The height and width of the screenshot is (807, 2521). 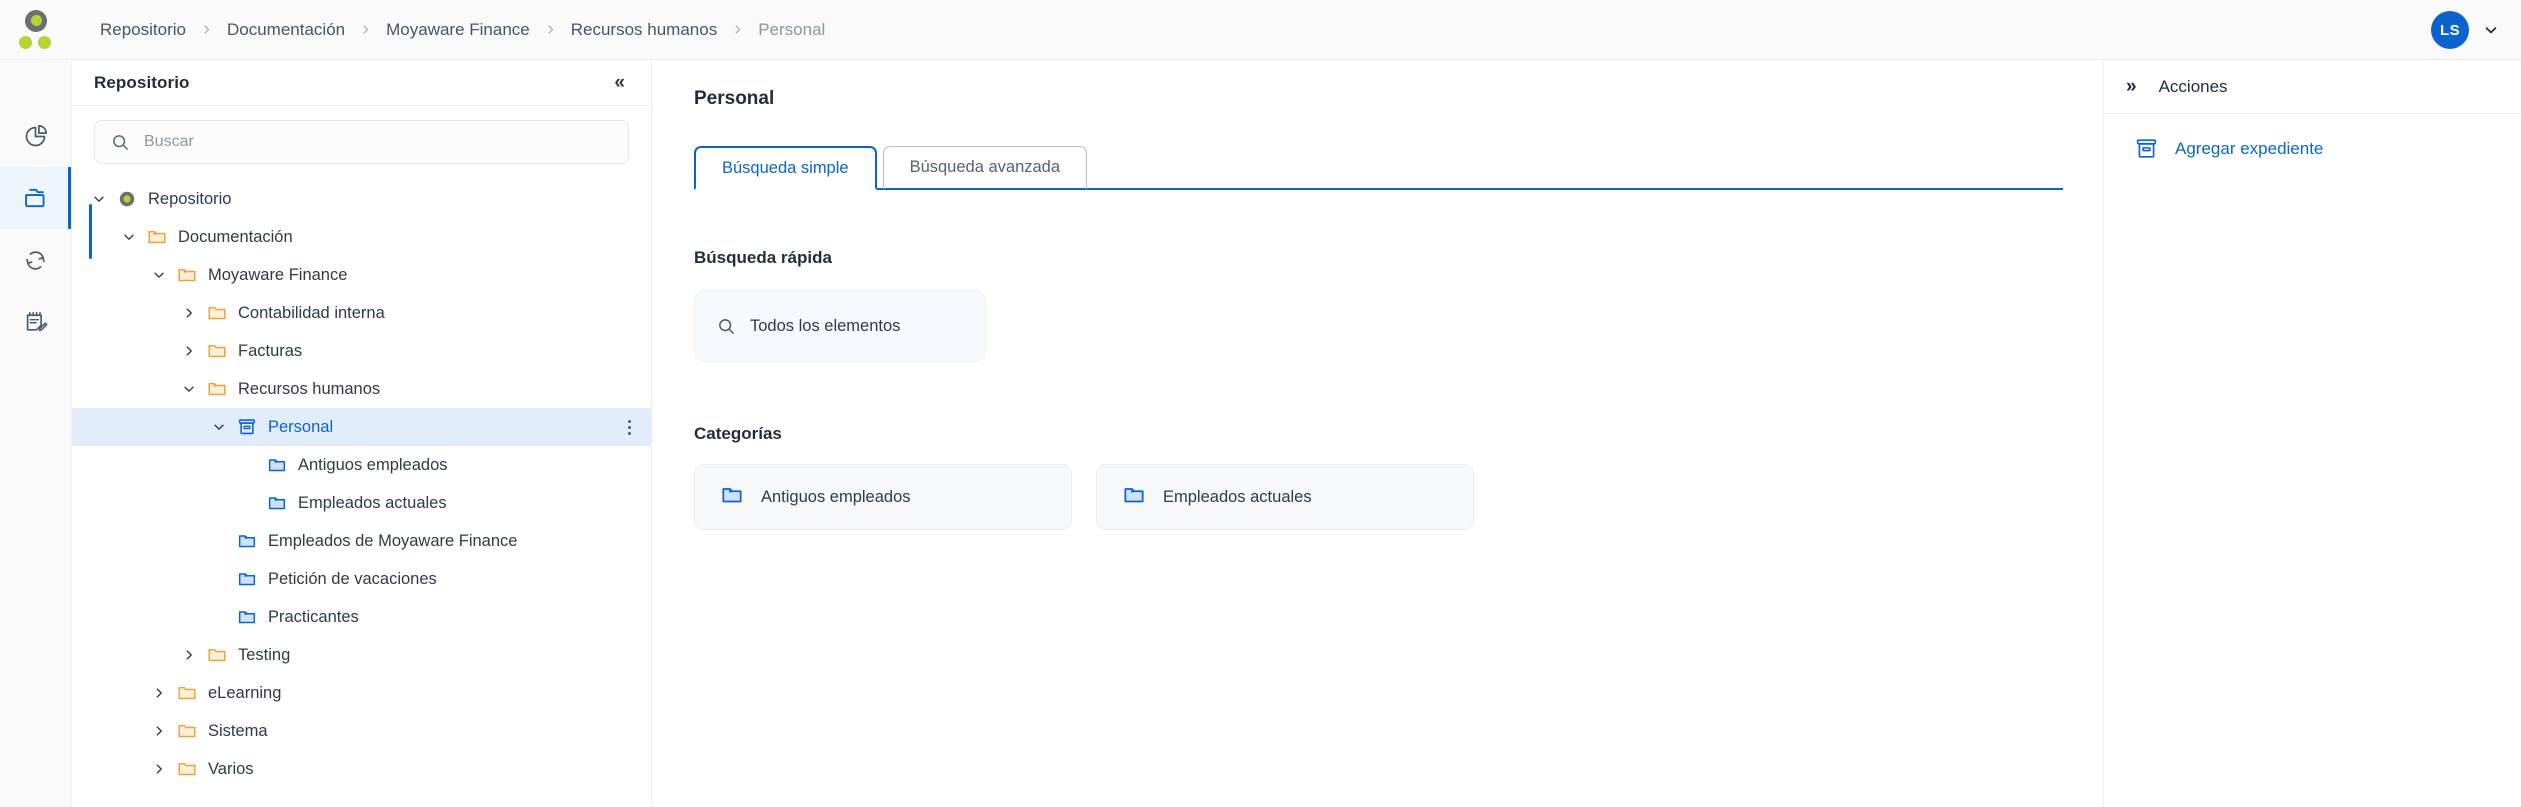 I want to click on sidebar-search-wrap, so click(x=361, y=140).